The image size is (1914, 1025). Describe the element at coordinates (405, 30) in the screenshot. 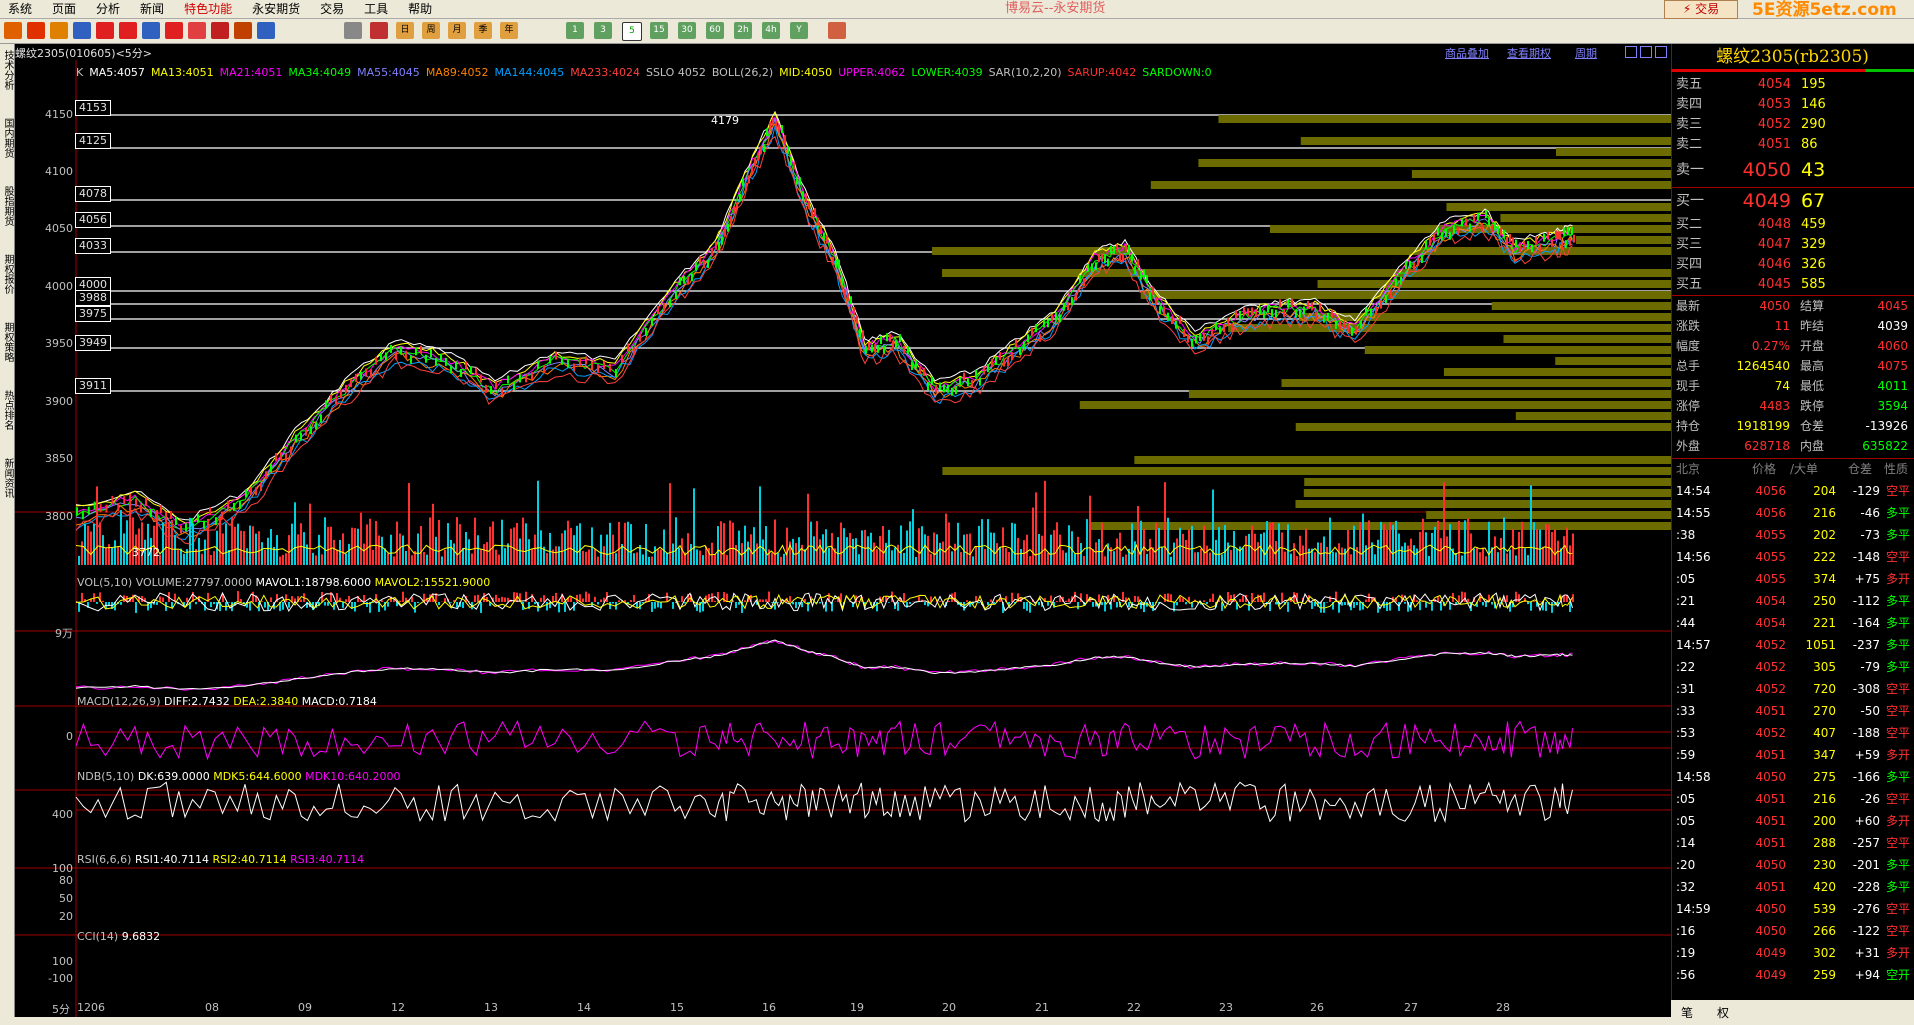

I see `period-button-日: 日` at that location.